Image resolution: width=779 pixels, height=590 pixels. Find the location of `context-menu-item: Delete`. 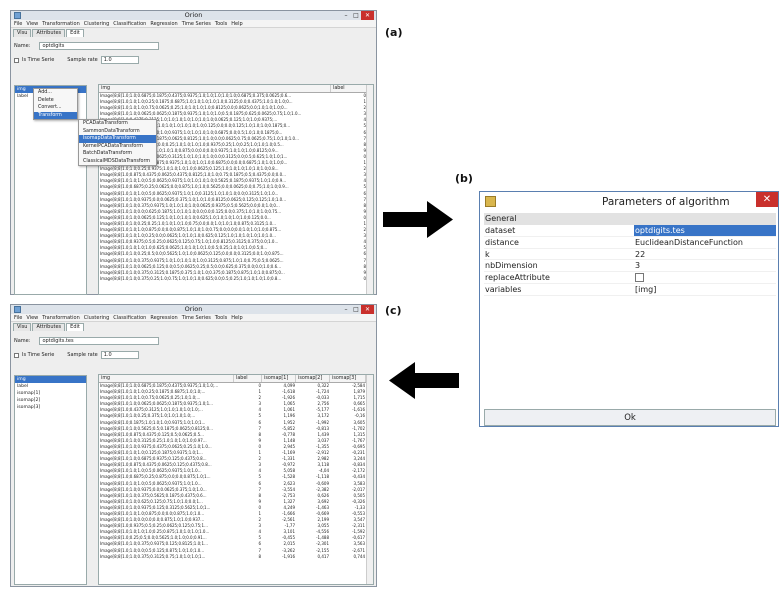

context-menu-item: Delete is located at coordinates (55, 101).